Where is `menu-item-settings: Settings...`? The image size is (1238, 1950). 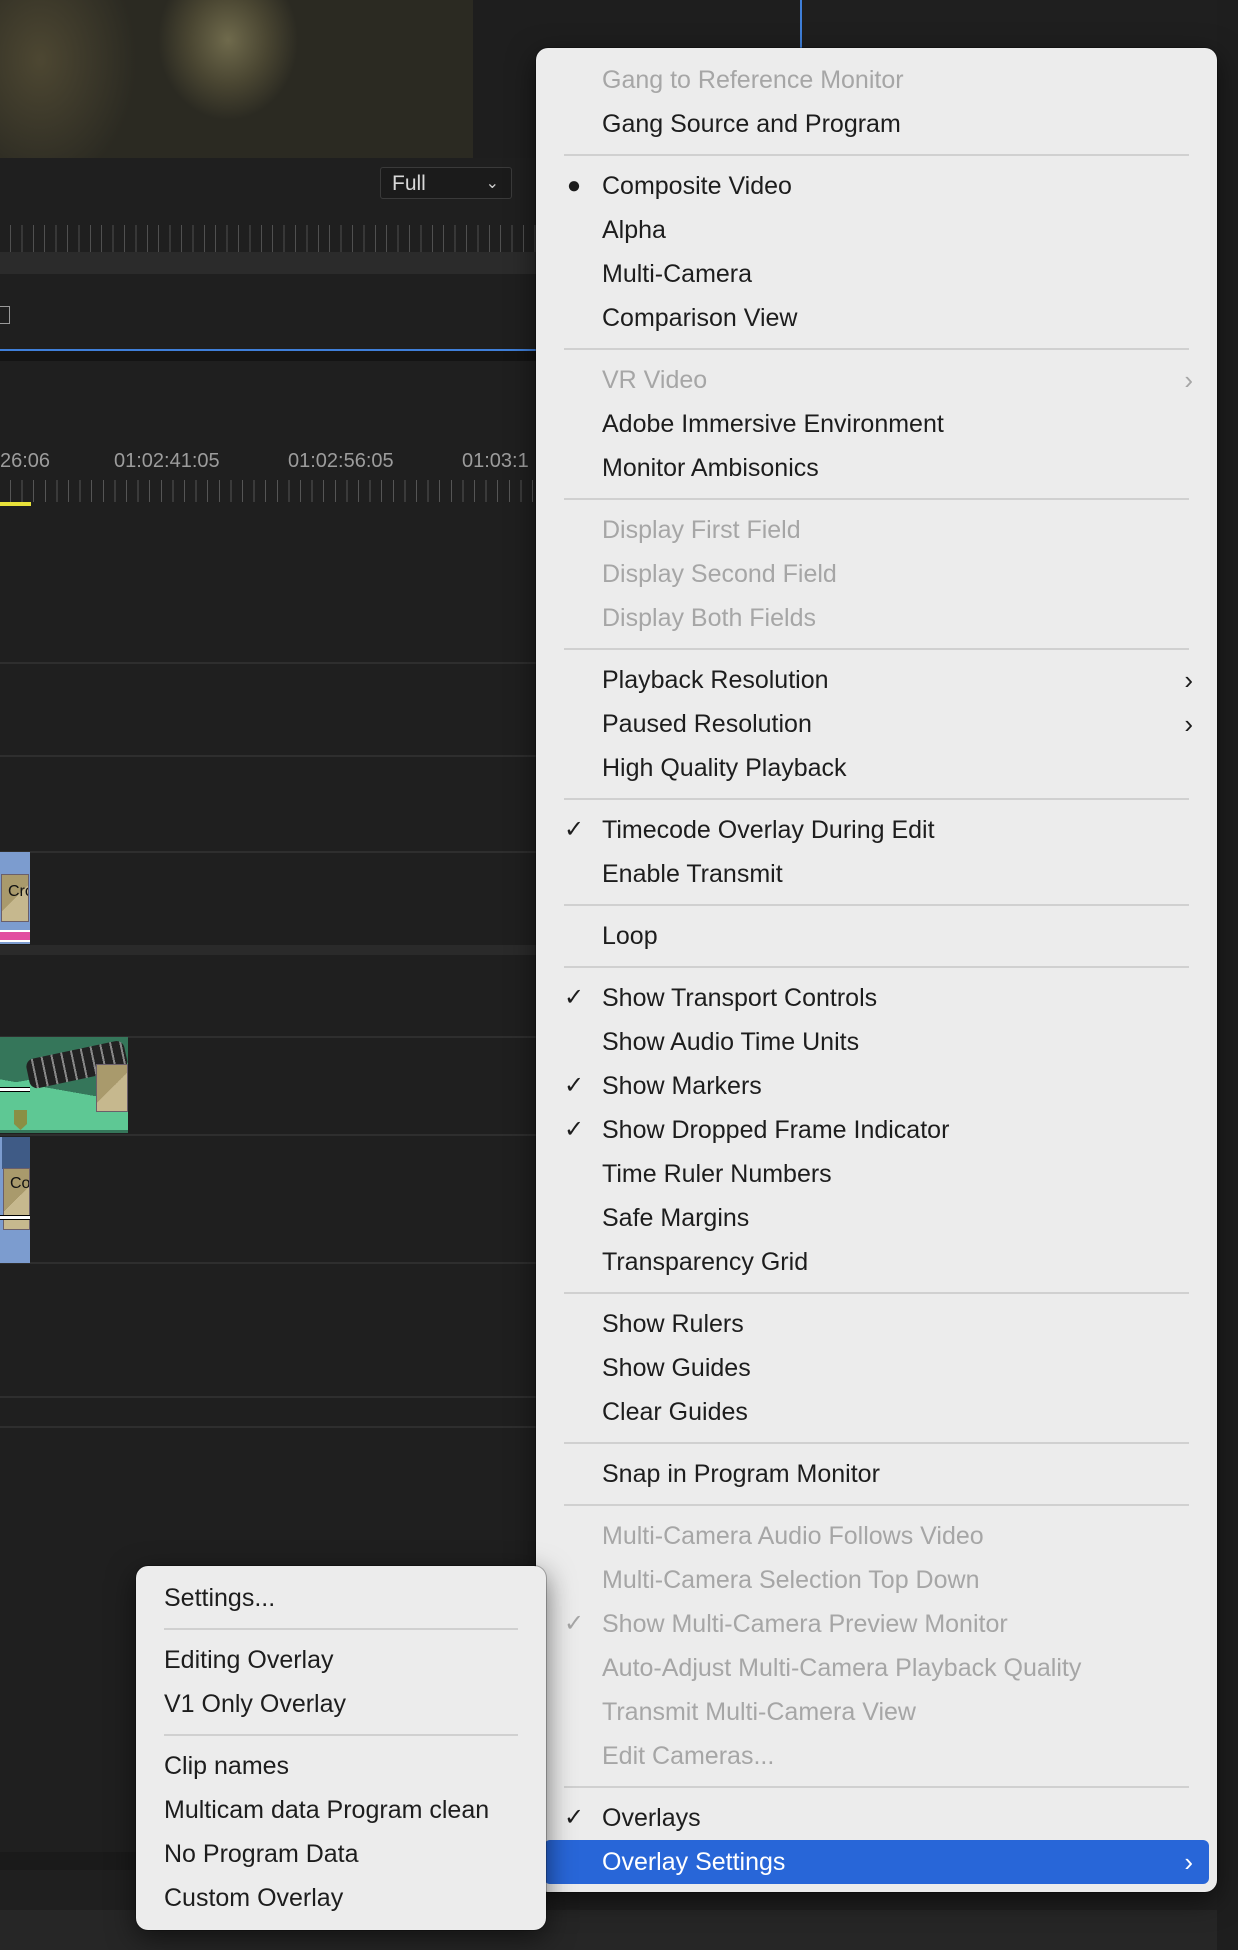 menu-item-settings: Settings... is located at coordinates (341, 1598).